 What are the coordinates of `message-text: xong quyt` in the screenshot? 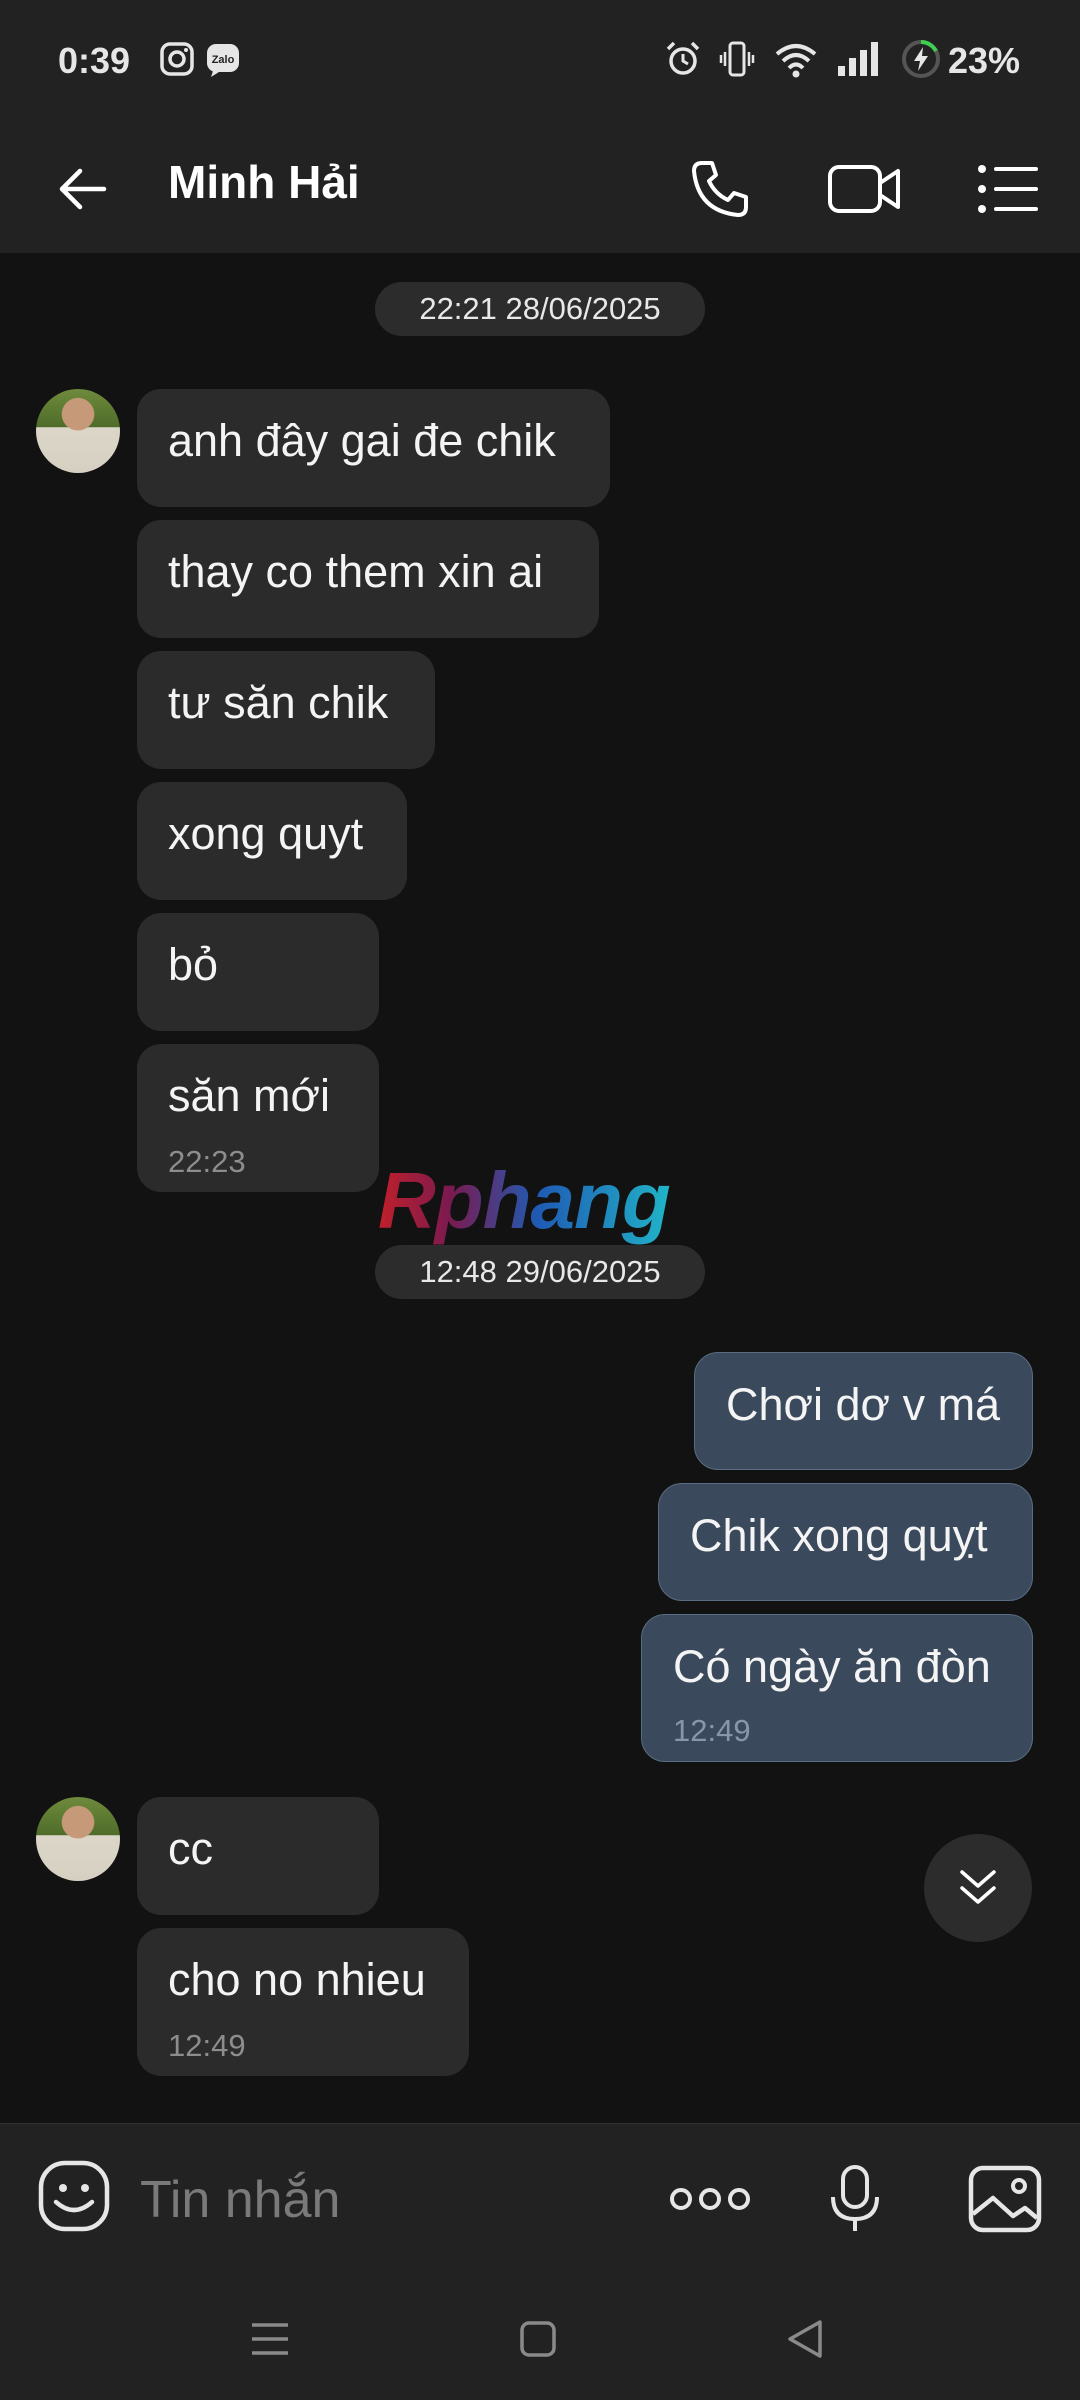 It's located at (266, 833).